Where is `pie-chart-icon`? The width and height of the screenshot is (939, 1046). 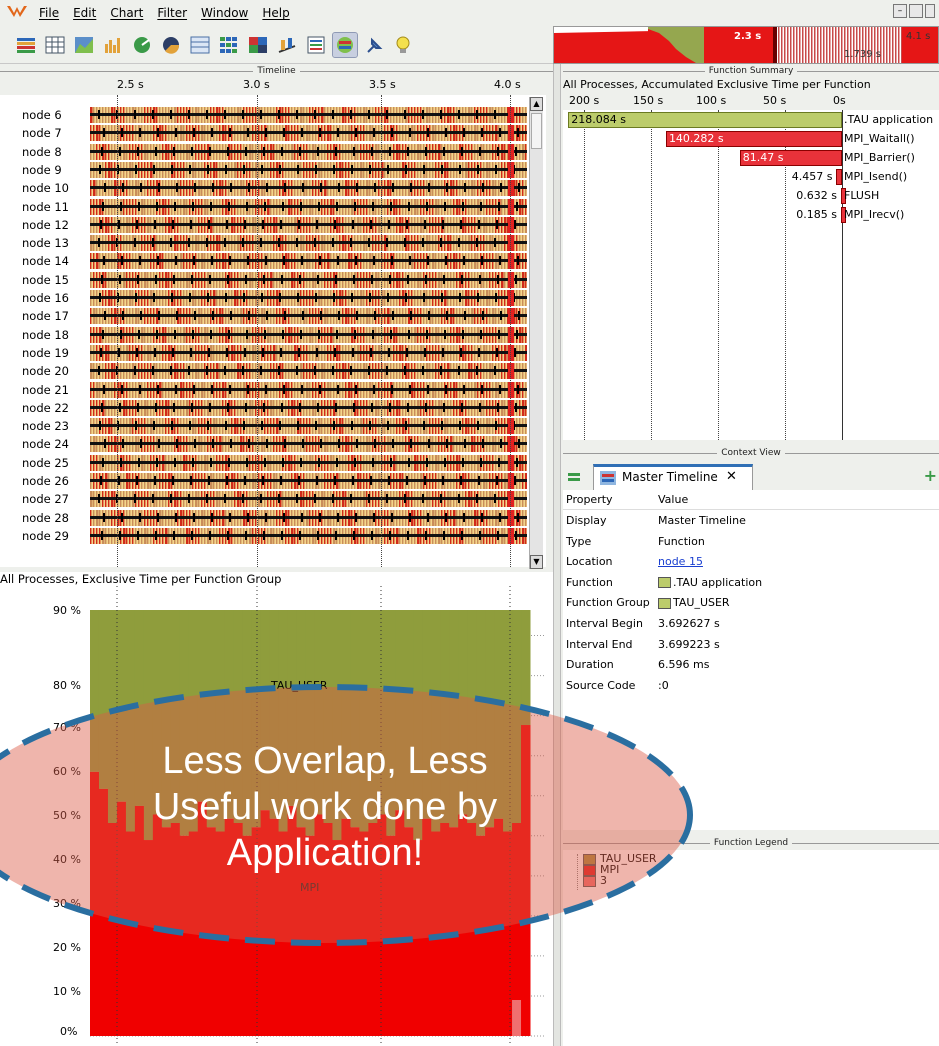 pie-chart-icon is located at coordinates (171, 45).